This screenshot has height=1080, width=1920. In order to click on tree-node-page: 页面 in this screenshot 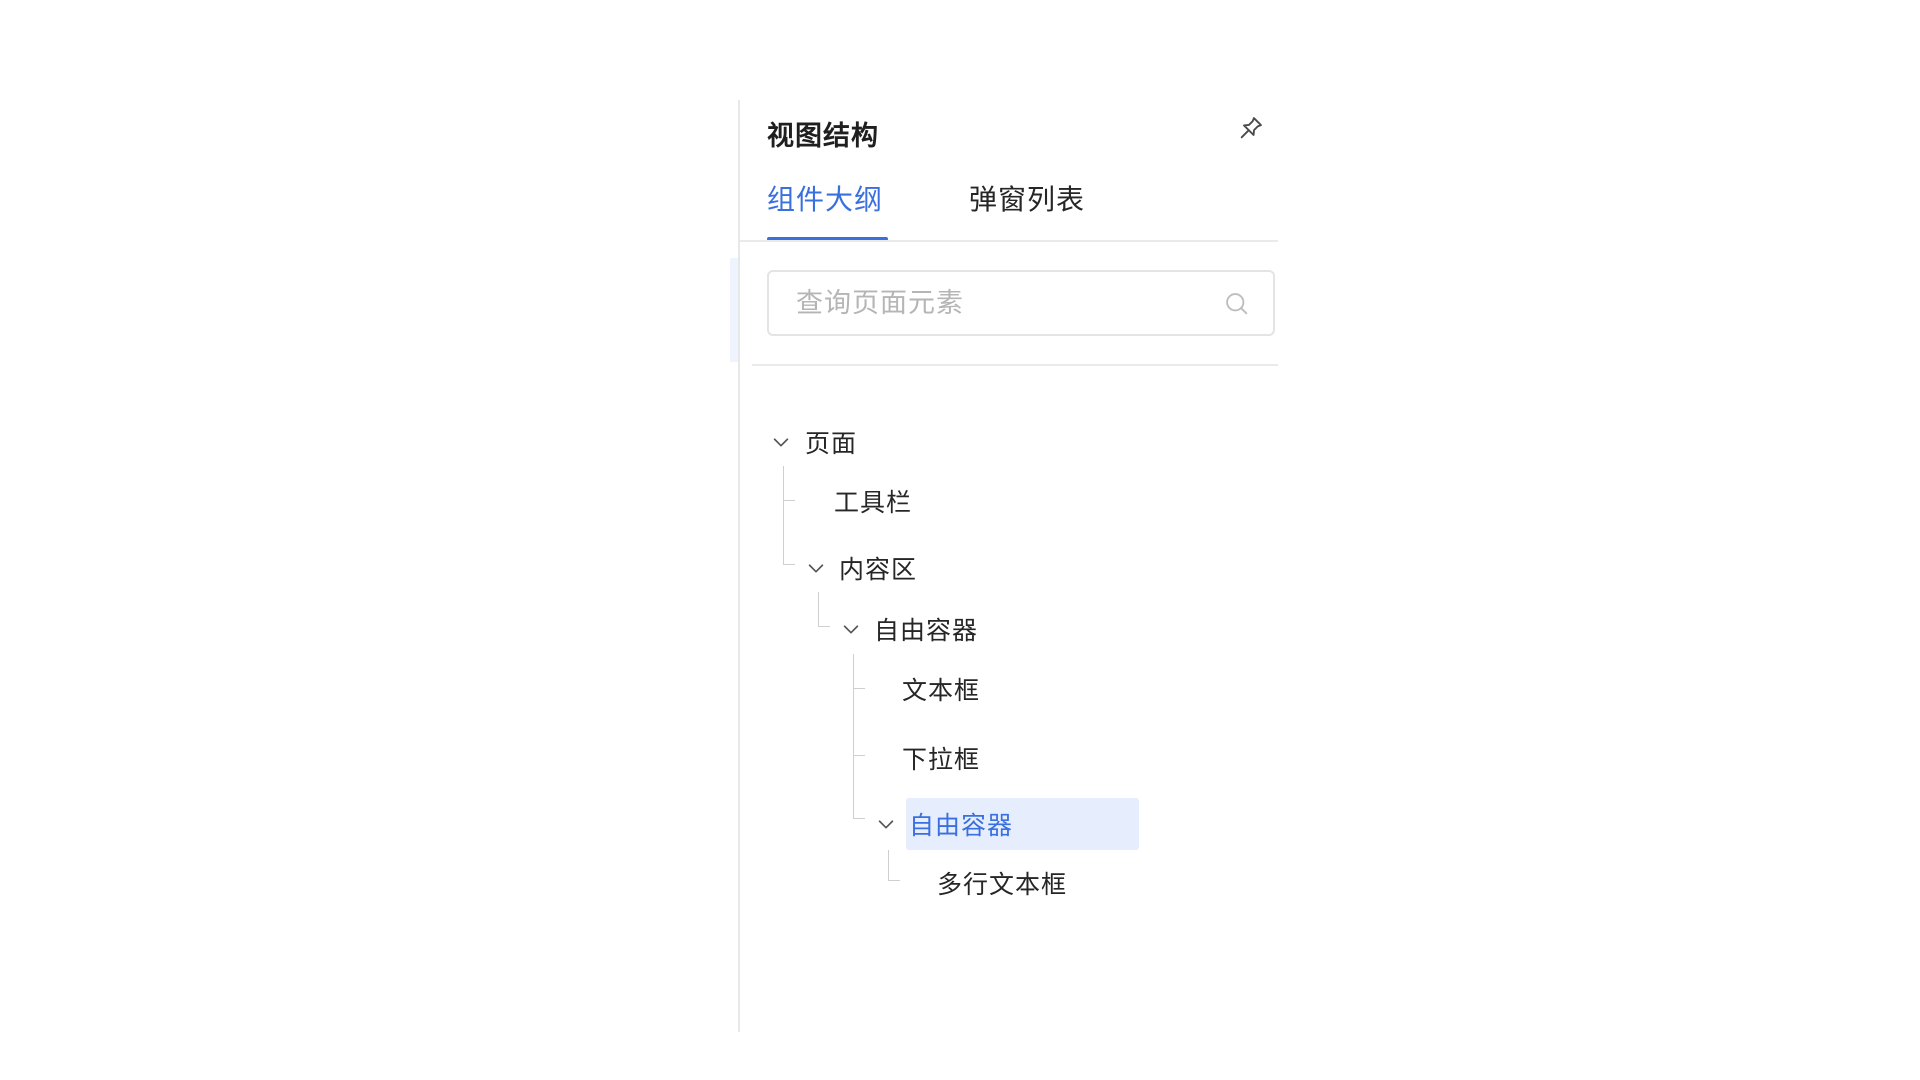, I will do `click(811, 442)`.